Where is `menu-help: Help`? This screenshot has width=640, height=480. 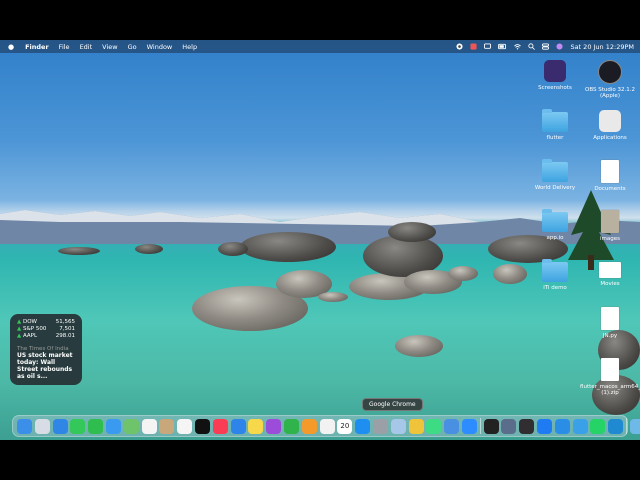 menu-help: Help is located at coordinates (189, 47).